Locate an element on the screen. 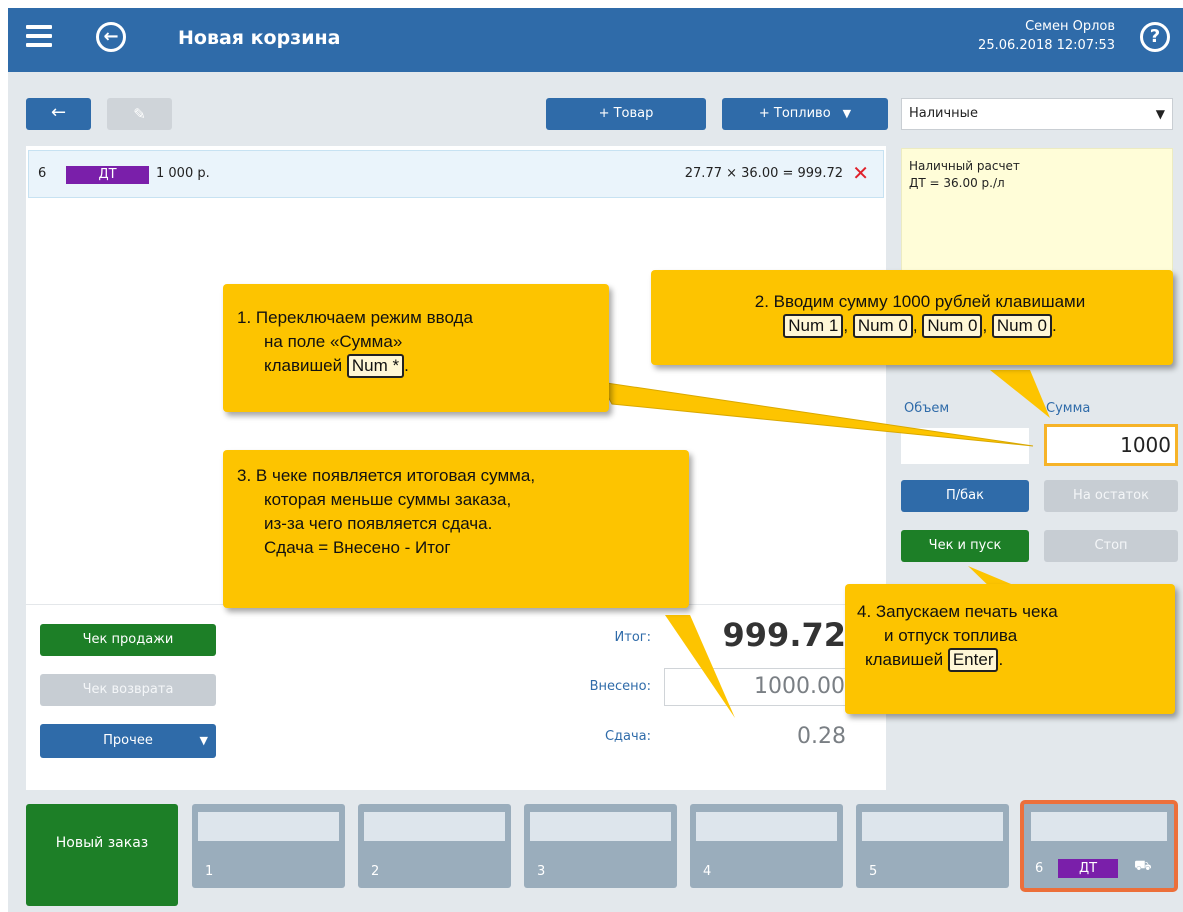 The height and width of the screenshot is (912, 1183). change-value: 0.28 is located at coordinates (821, 736).